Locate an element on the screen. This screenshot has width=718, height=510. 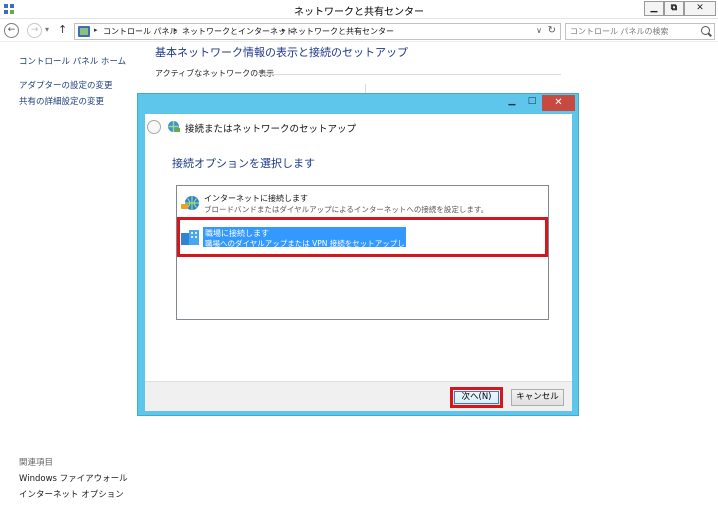
next-button: 次へ(N) is located at coordinates (476, 397).